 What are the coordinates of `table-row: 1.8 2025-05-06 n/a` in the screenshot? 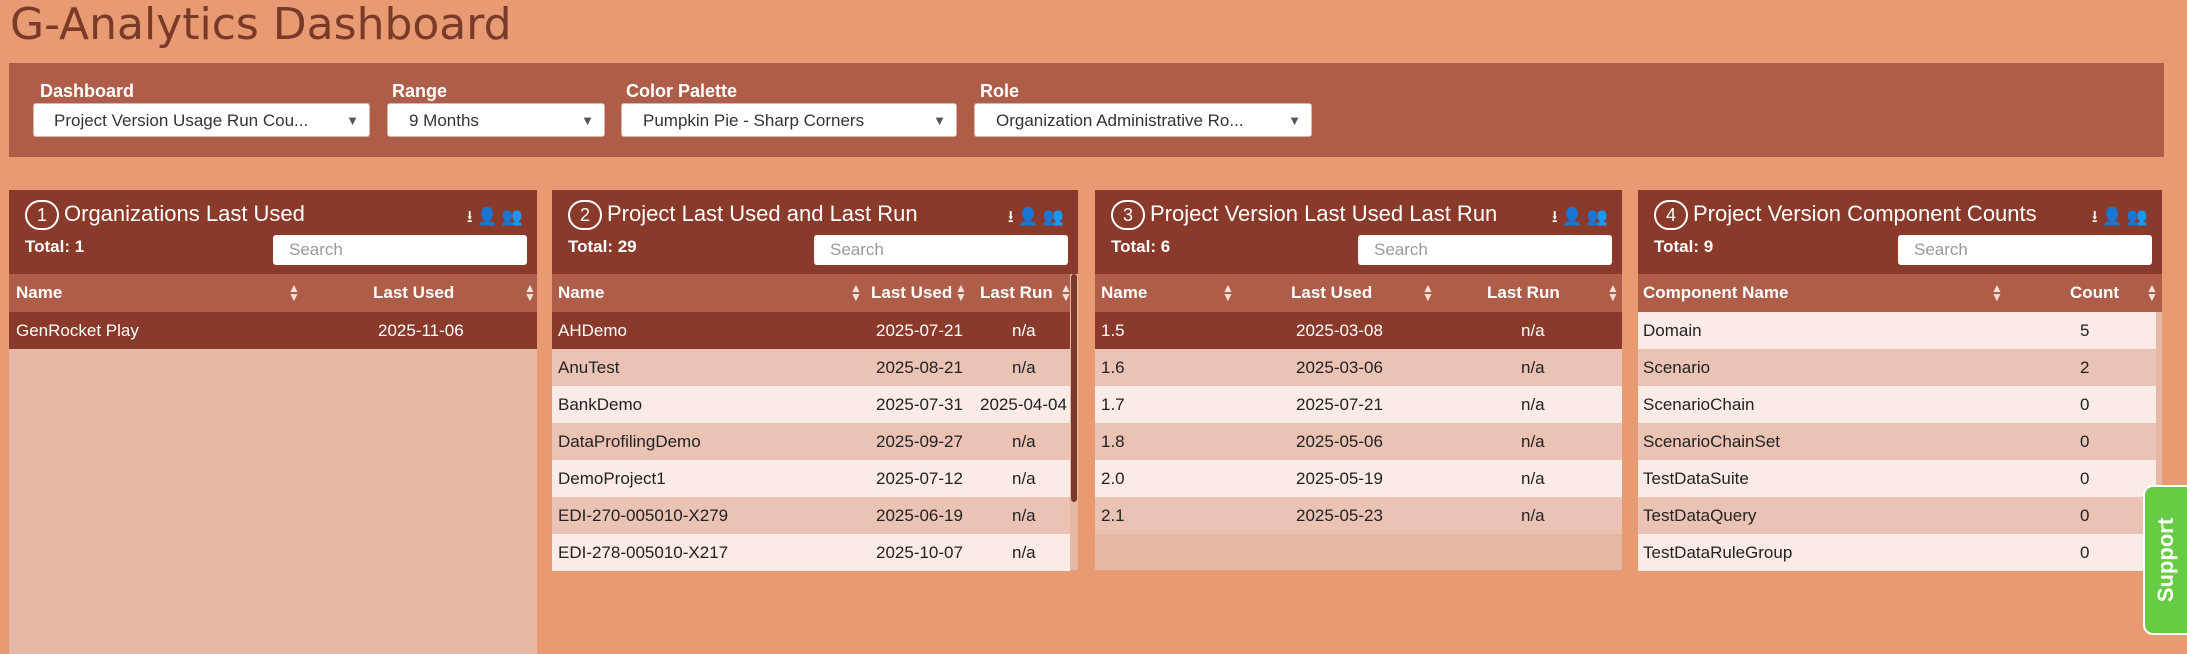 It's located at (1358, 441).